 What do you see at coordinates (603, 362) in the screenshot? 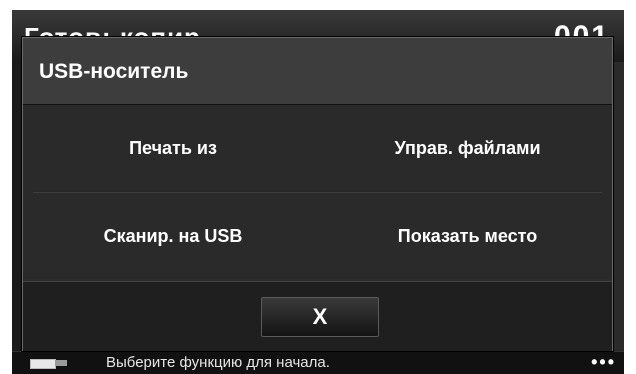
I see `more-icon: •••` at bounding box center [603, 362].